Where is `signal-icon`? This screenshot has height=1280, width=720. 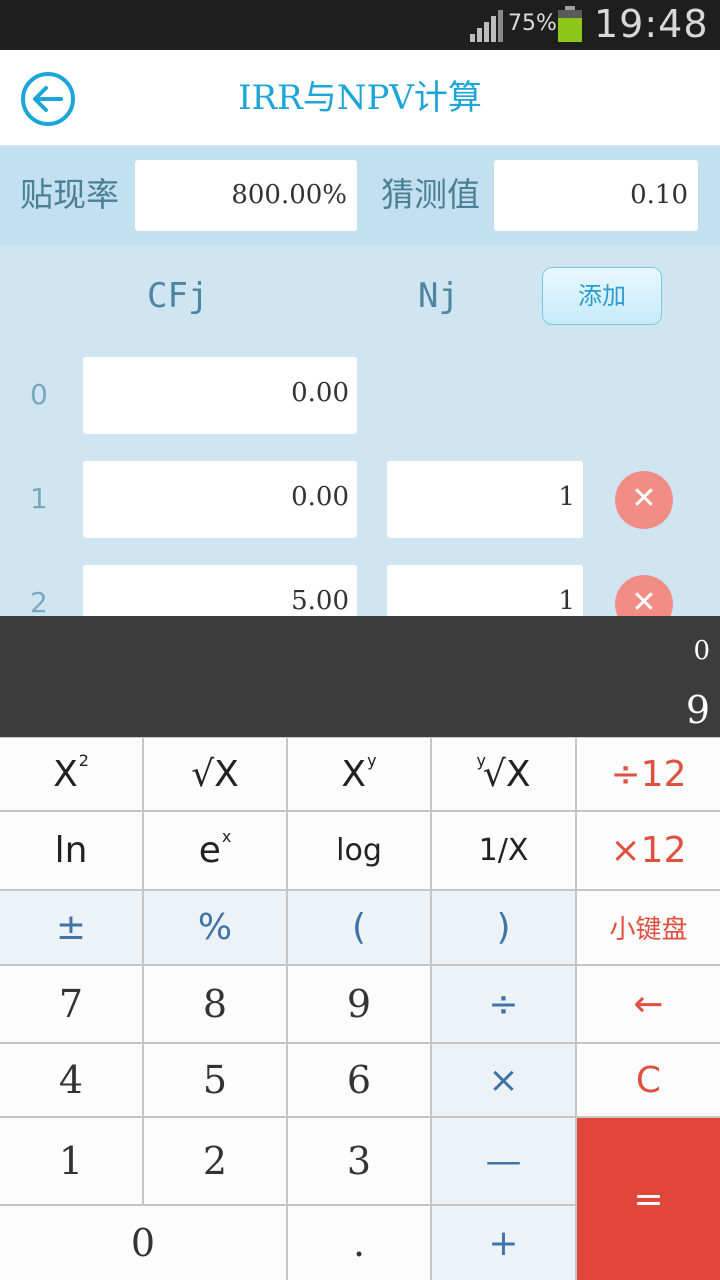 signal-icon is located at coordinates (486, 26).